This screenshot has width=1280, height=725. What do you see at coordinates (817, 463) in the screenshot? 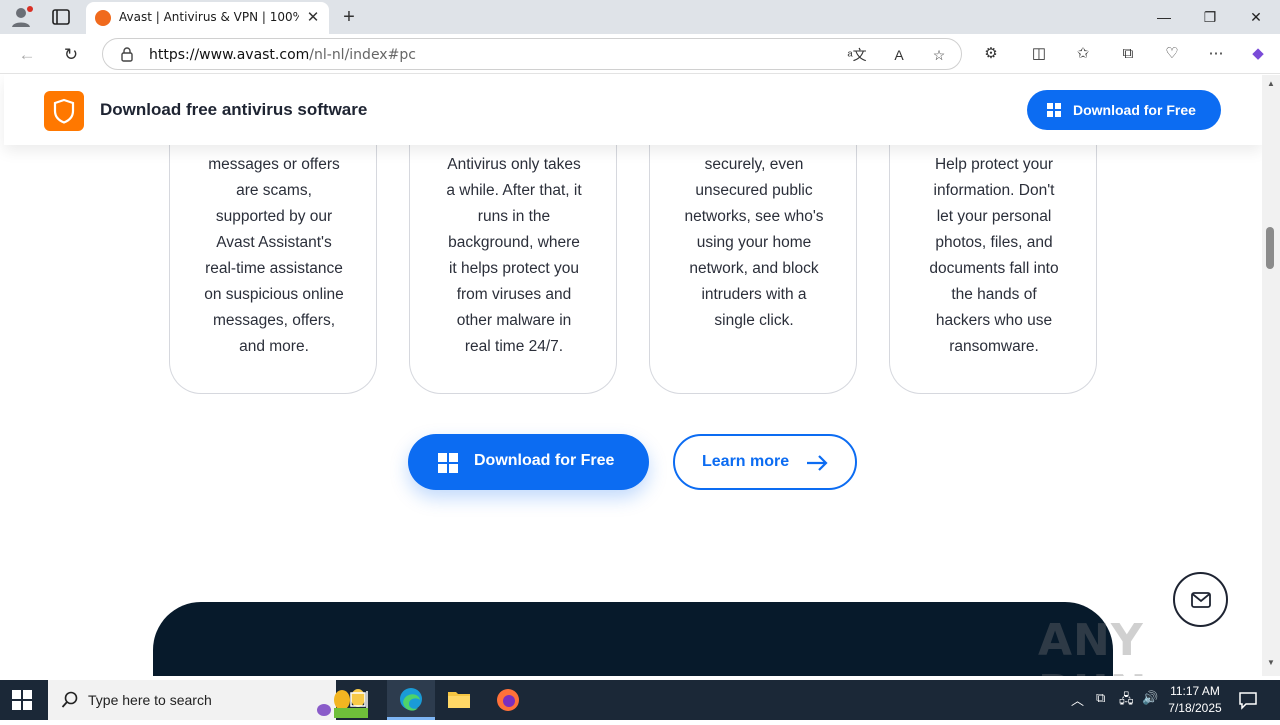
I see `arrow-right-icon` at bounding box center [817, 463].